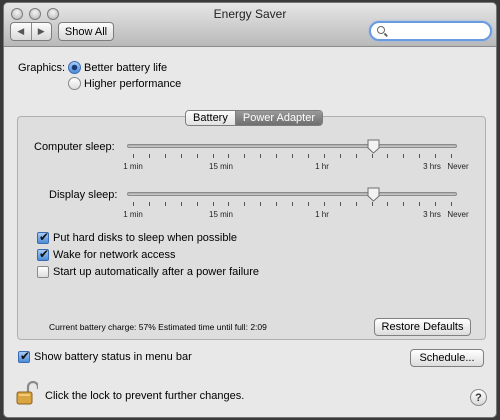  I want to click on search-icon, so click(381, 30).